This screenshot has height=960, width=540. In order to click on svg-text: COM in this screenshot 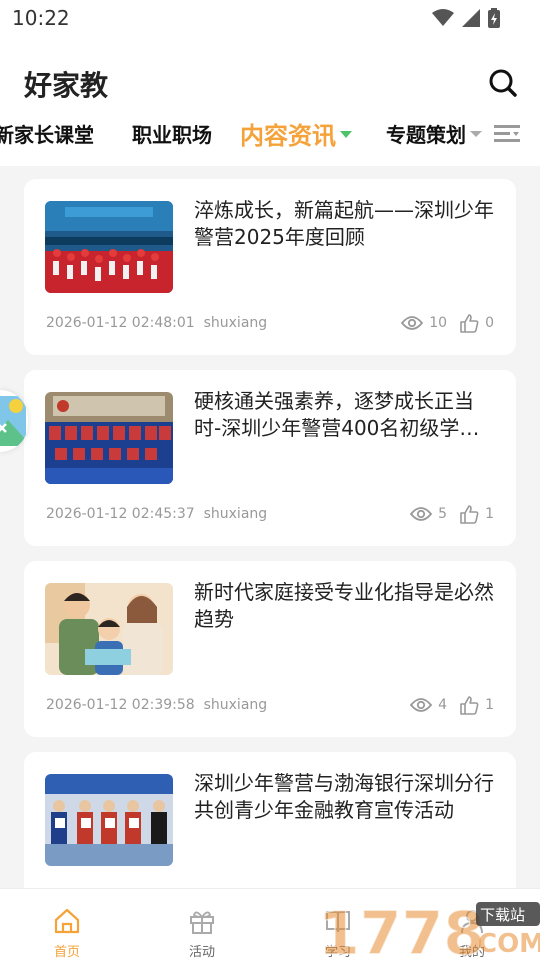, I will do `click(509, 944)`.